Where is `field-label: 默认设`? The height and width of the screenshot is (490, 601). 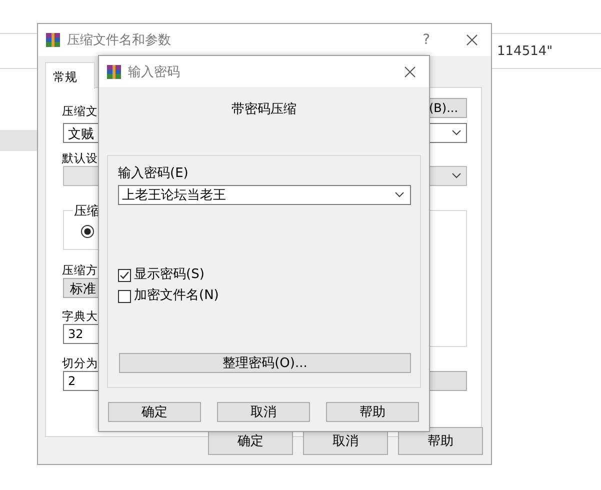 field-label: 默认设 is located at coordinates (80, 158).